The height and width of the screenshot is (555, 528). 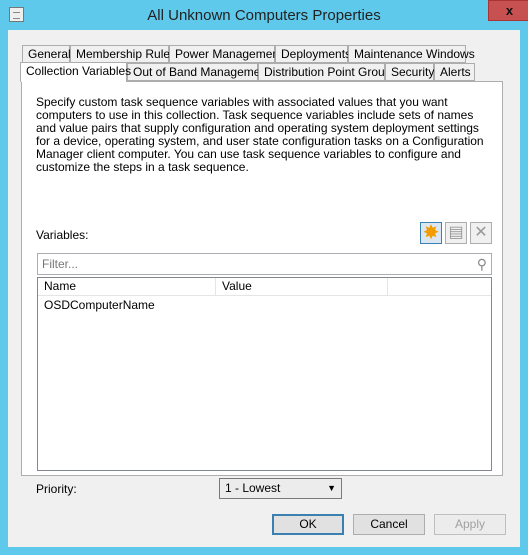 I want to click on delete-button: ✕, so click(x=481, y=233).